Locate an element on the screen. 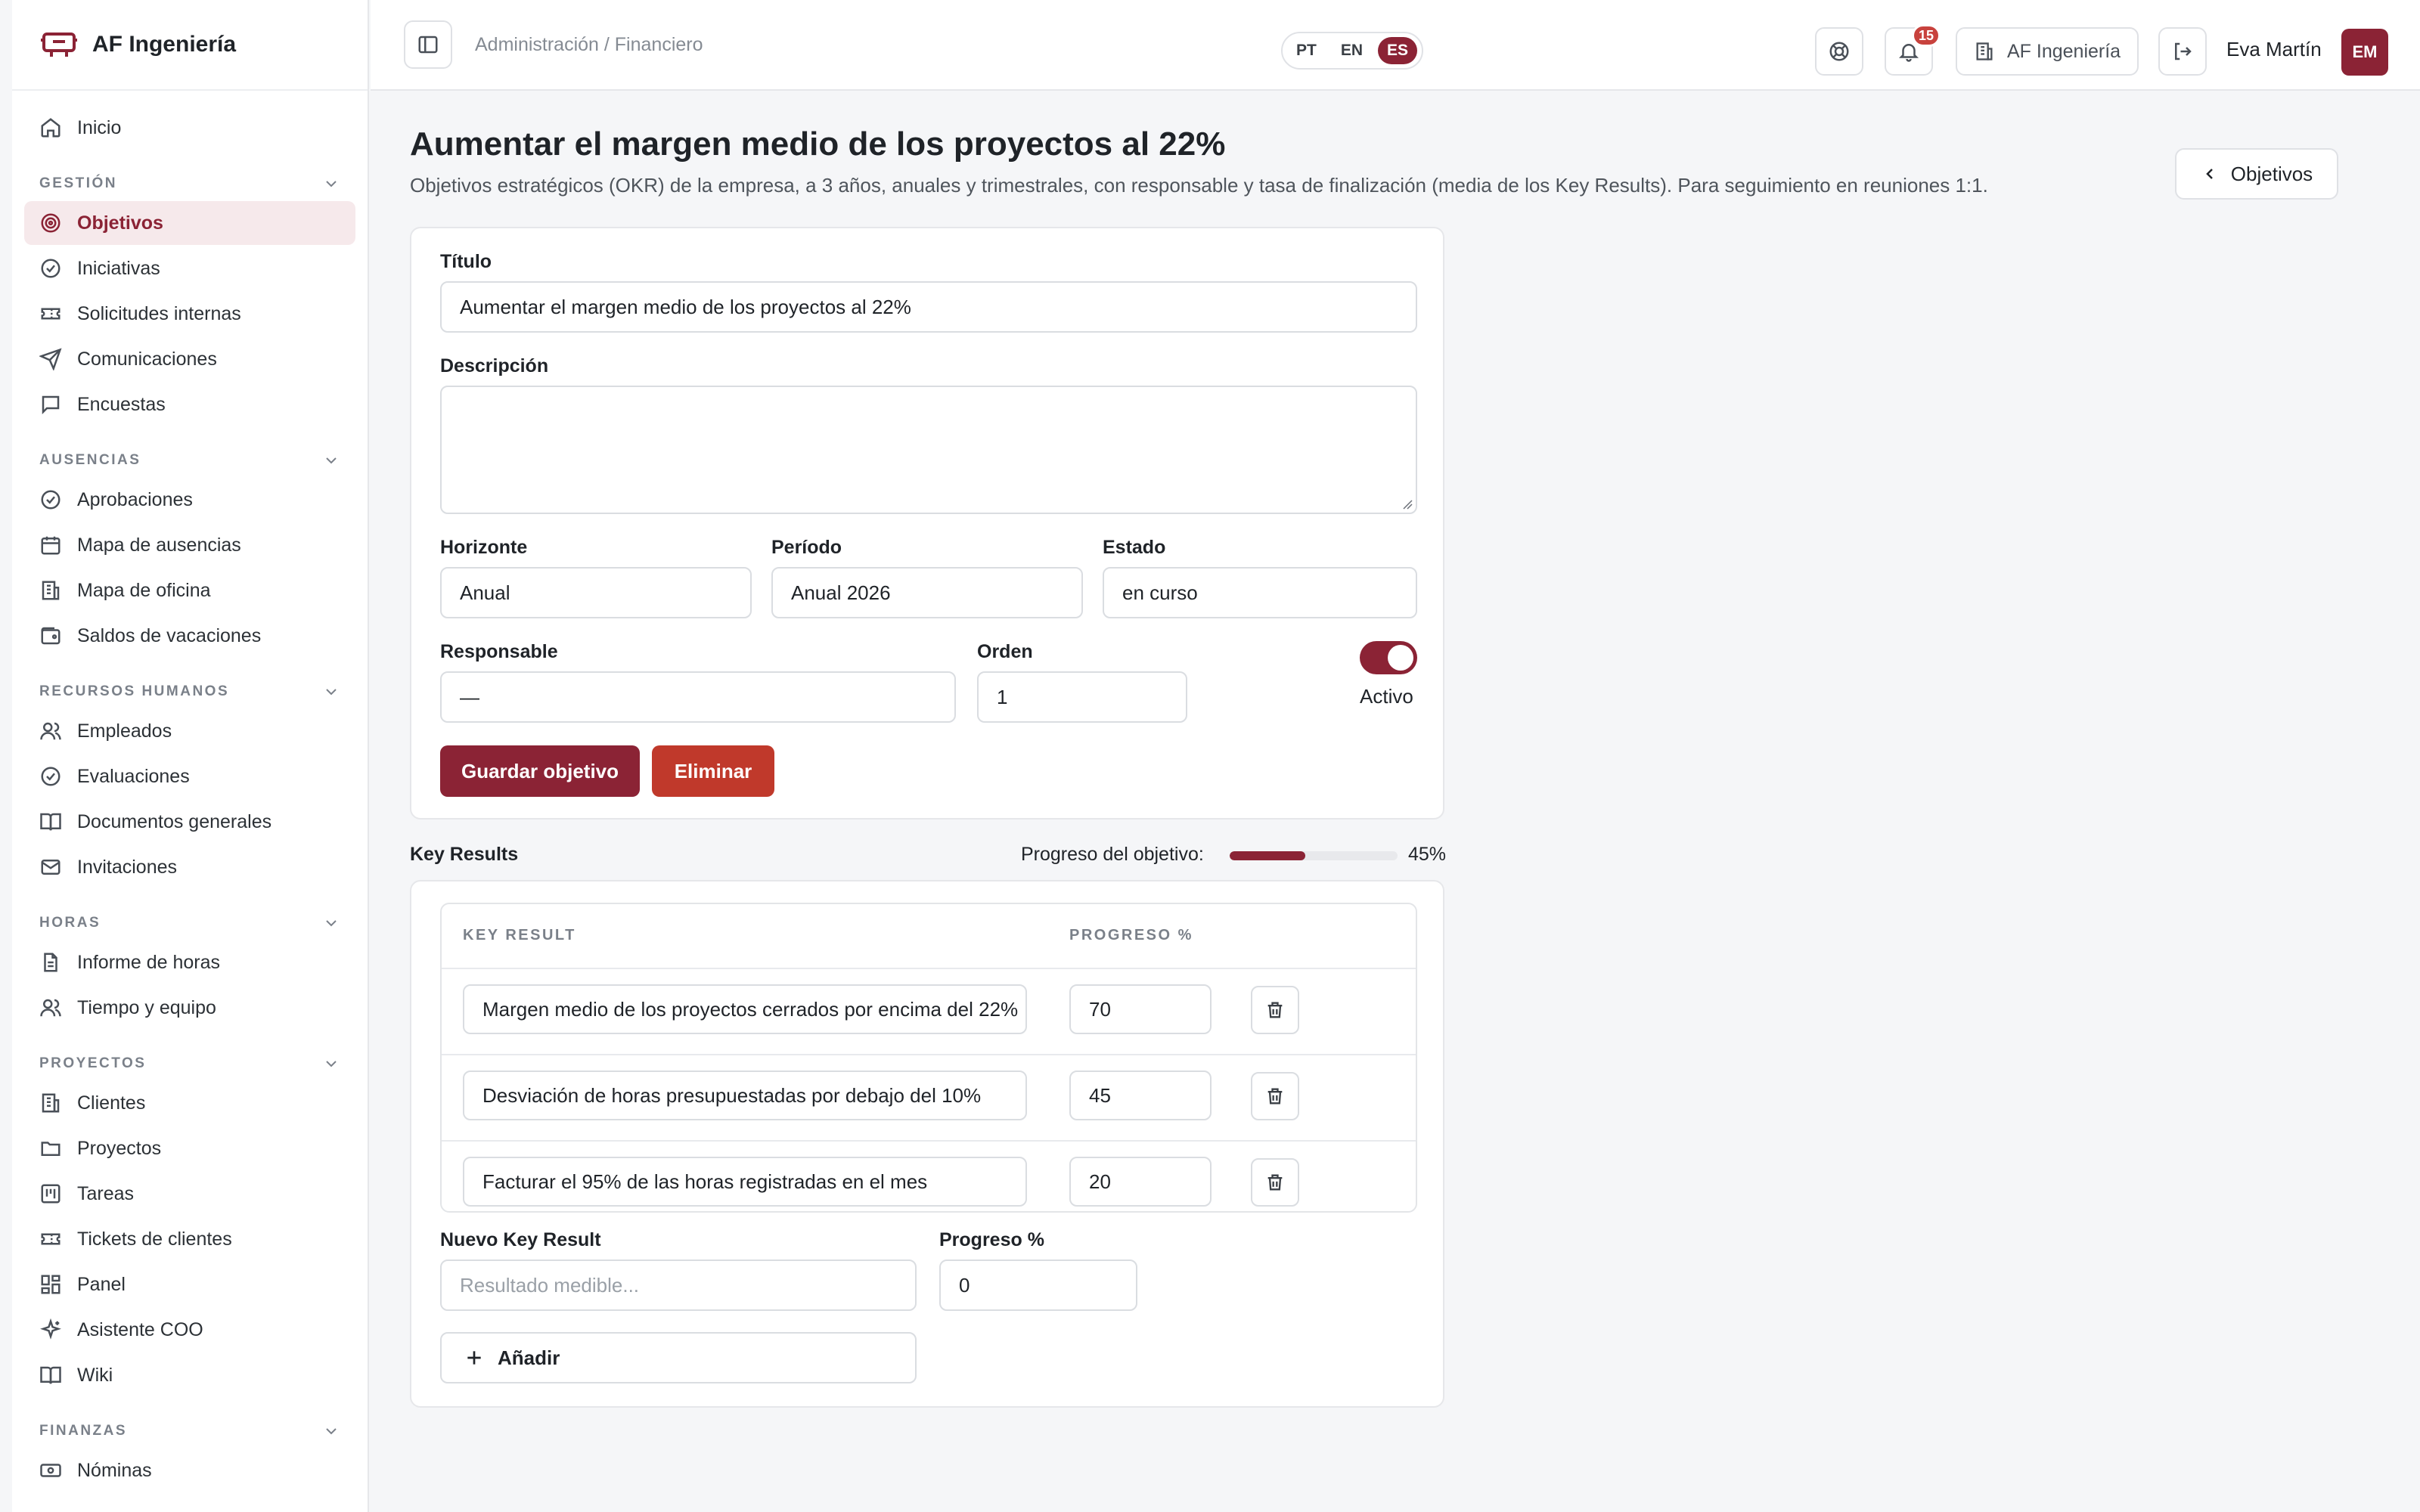 This screenshot has height=1512, width=2420. sidebar-item-tareas: Tareas is located at coordinates (189, 1194).